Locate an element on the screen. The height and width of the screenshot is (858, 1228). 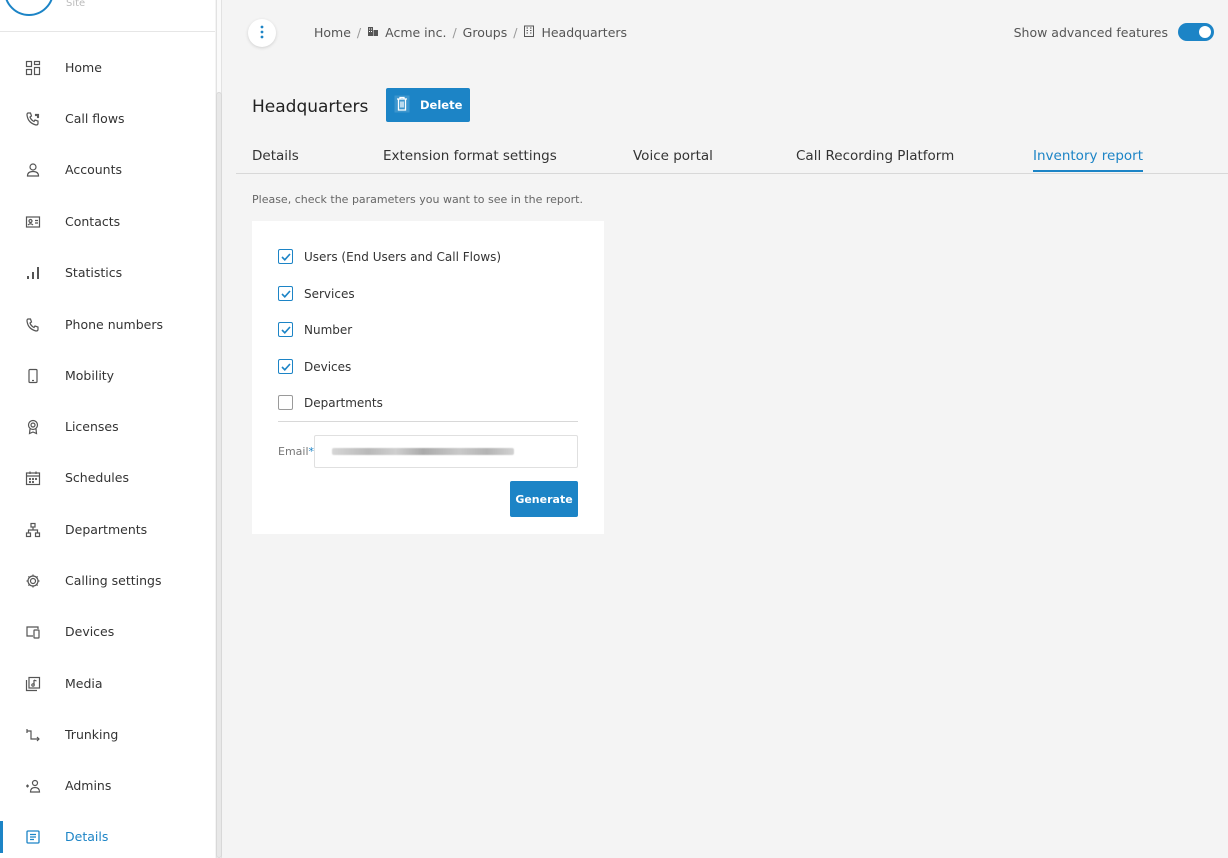
tab-call-recording-platform: Call Recording Platform is located at coordinates (875, 156).